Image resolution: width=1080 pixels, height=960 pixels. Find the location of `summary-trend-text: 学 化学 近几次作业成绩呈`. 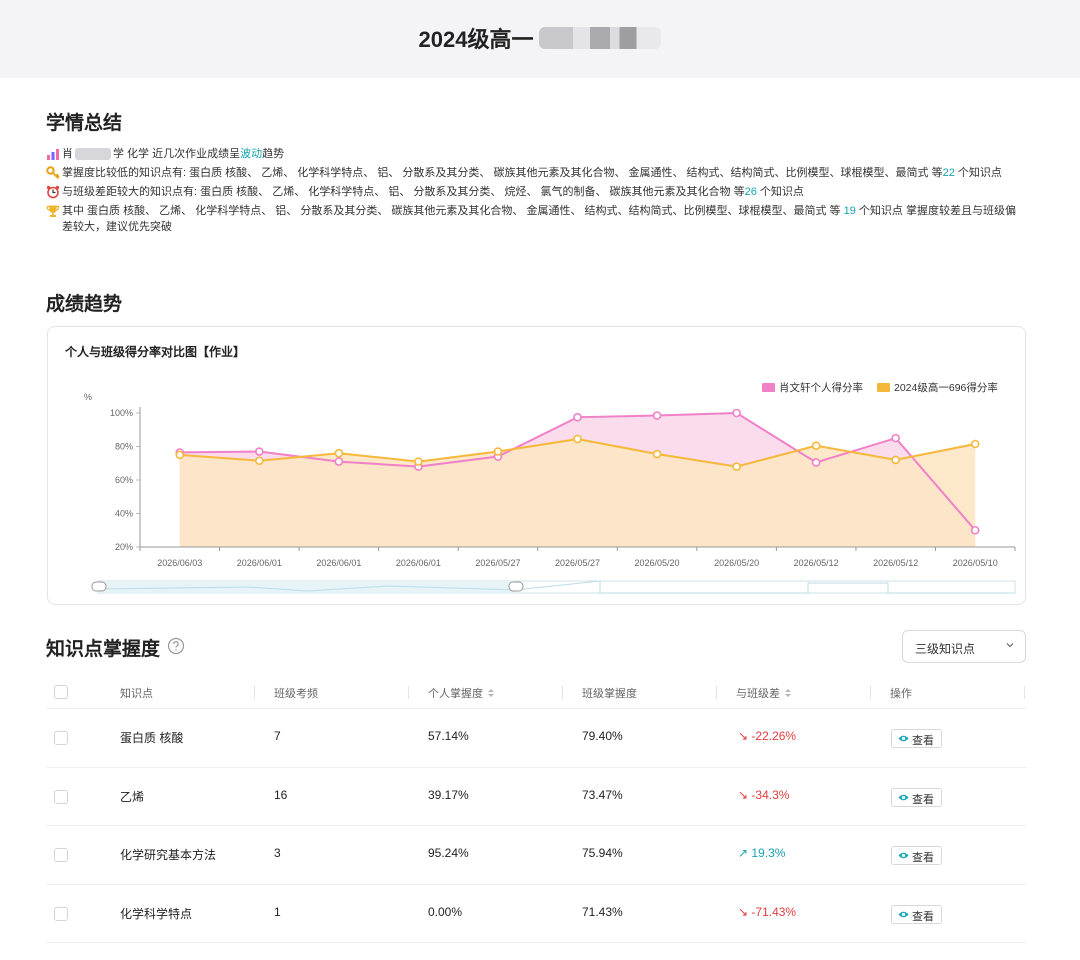

summary-trend-text: 学 化学 近几次作业成绩呈 is located at coordinates (177, 154).